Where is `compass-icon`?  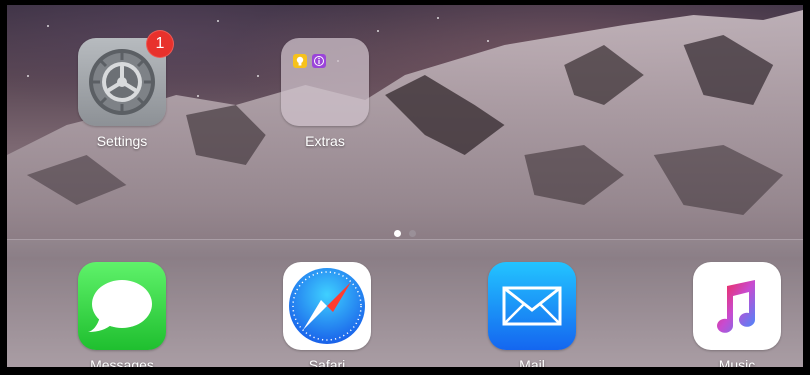 compass-icon is located at coordinates (327, 306).